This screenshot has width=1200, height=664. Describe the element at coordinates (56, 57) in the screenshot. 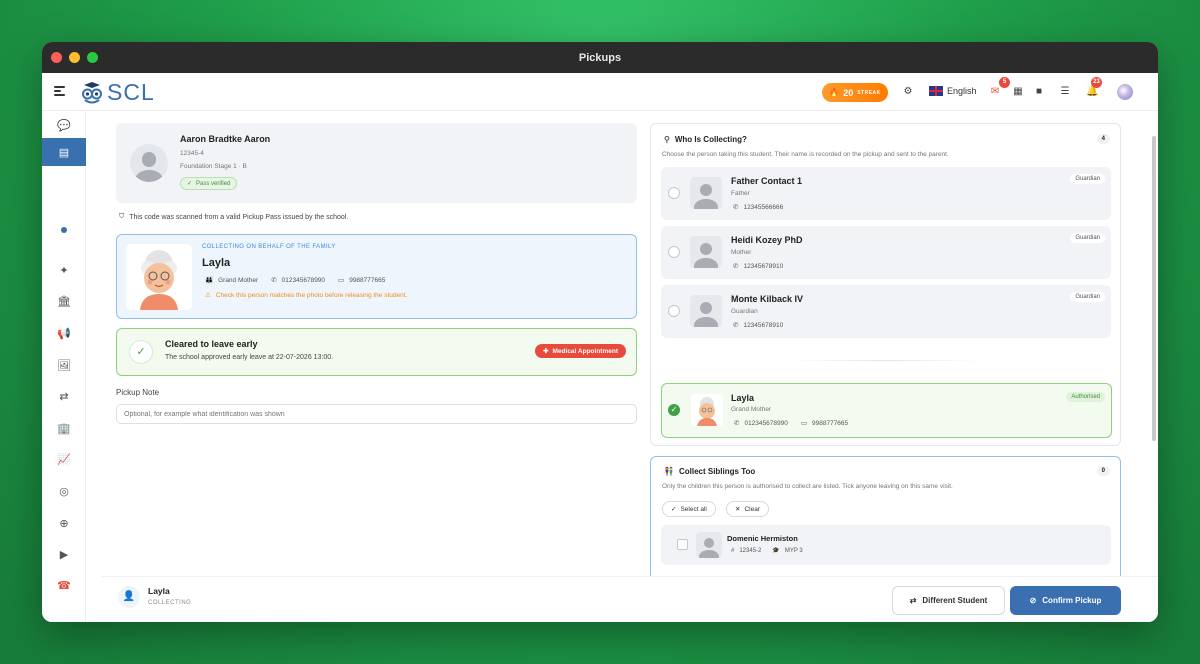

I see `close-window-button` at that location.